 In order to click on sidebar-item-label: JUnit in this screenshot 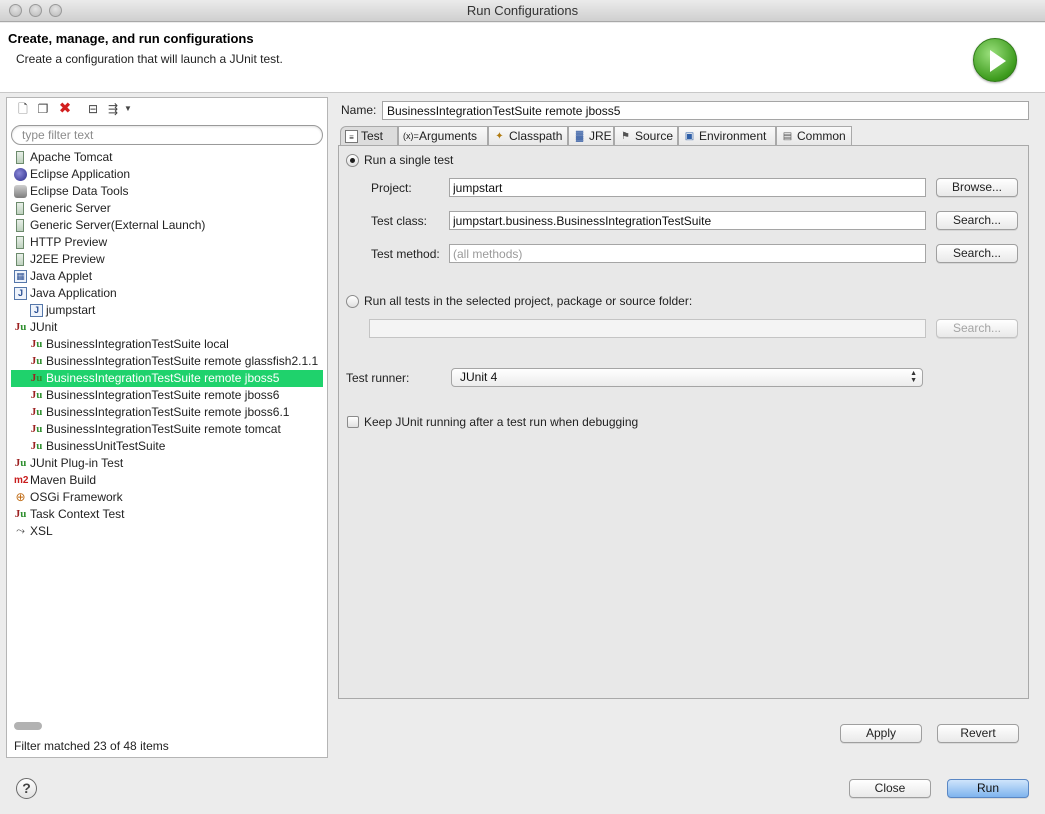, I will do `click(44, 327)`.